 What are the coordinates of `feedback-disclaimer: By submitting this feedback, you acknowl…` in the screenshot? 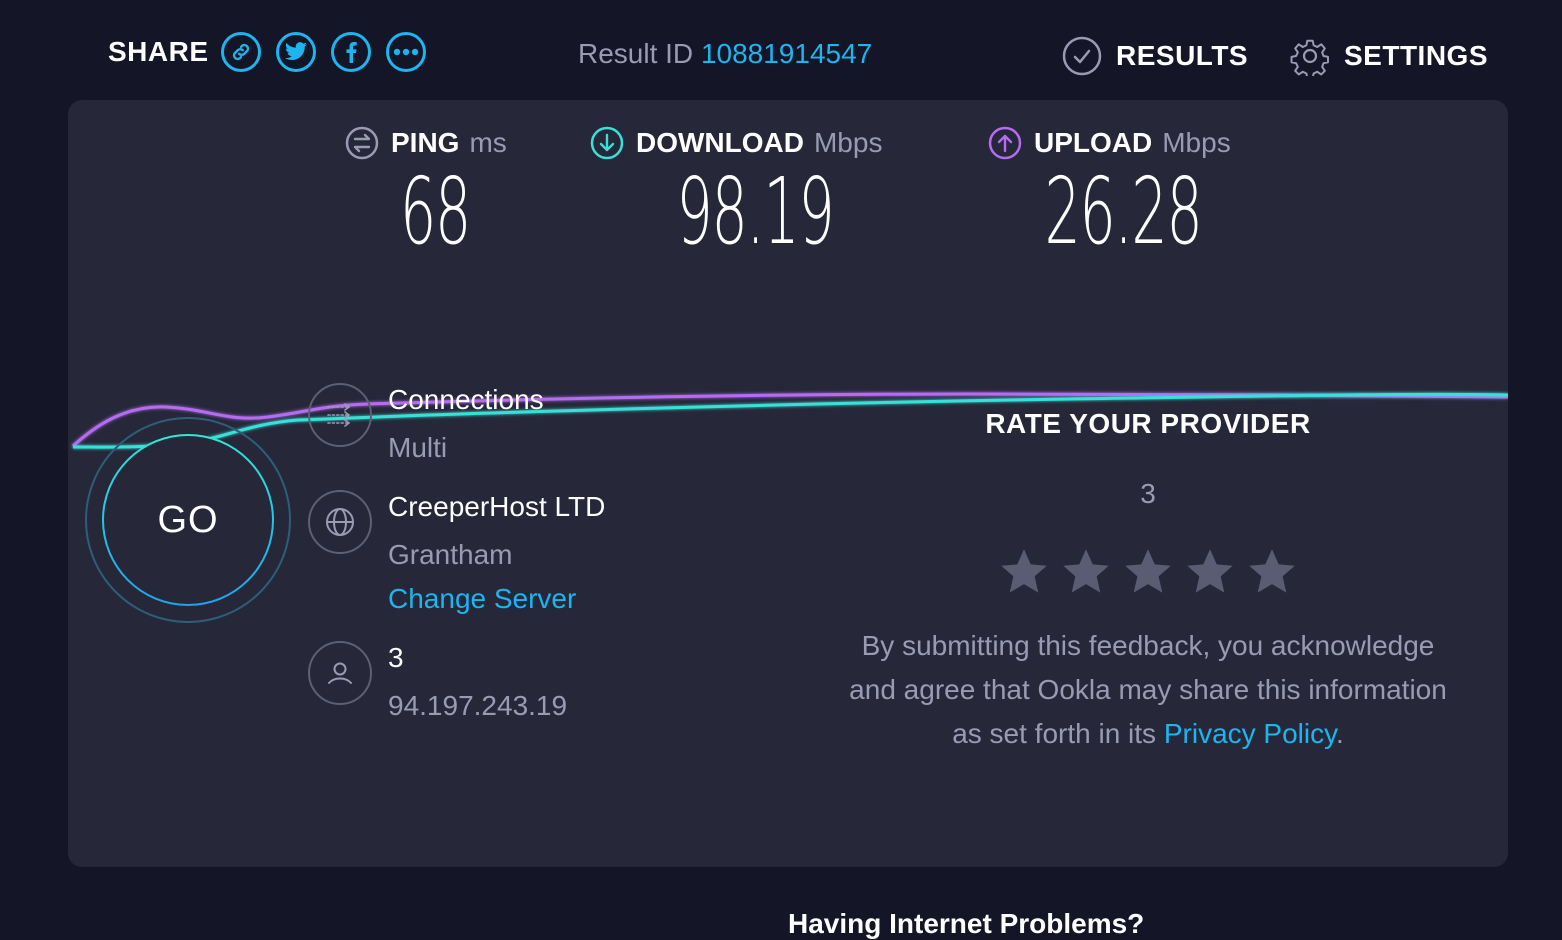 It's located at (1148, 690).